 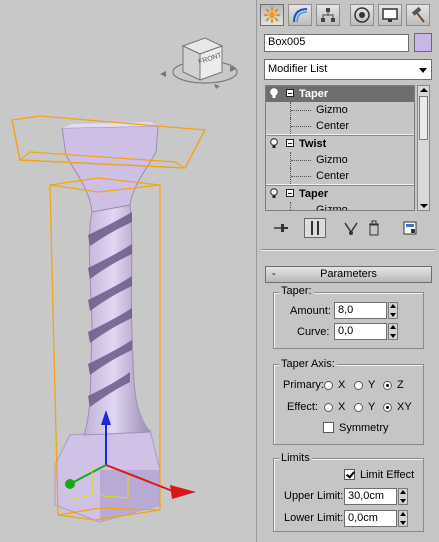 I want to click on taper-axis-group-title: Taper Axis:, so click(x=308, y=364).